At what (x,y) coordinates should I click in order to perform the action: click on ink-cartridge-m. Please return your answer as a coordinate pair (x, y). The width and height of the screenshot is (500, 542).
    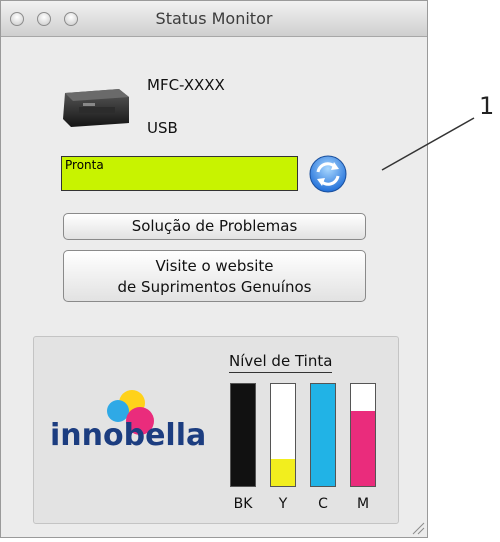
    Looking at the image, I should click on (363, 435).